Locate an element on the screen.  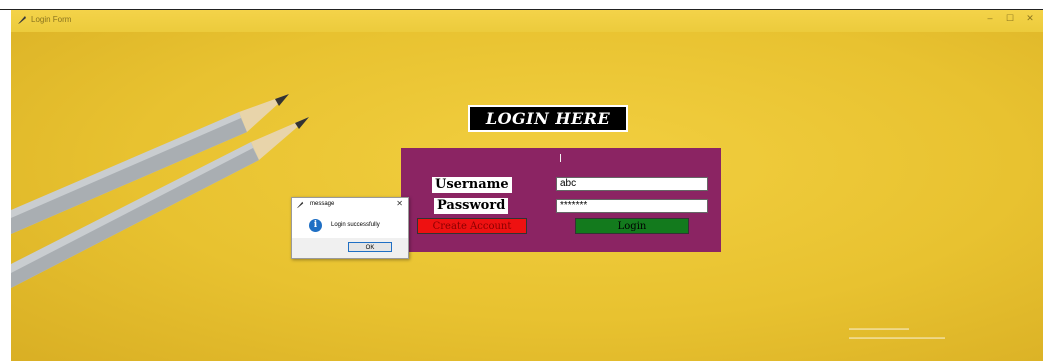
panel-mark is located at coordinates (560, 158).